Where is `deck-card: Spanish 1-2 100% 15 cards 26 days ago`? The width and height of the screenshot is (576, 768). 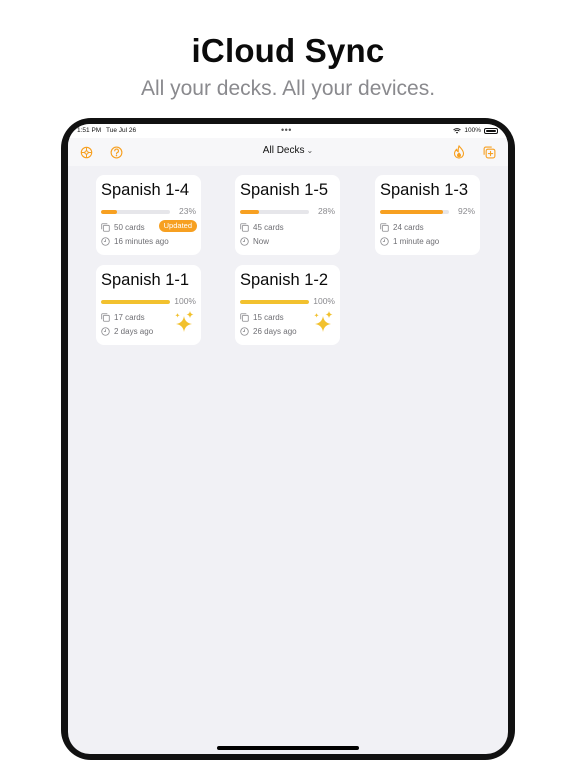
deck-card: Spanish 1-2 100% 15 cards 26 days ago is located at coordinates (287, 305).